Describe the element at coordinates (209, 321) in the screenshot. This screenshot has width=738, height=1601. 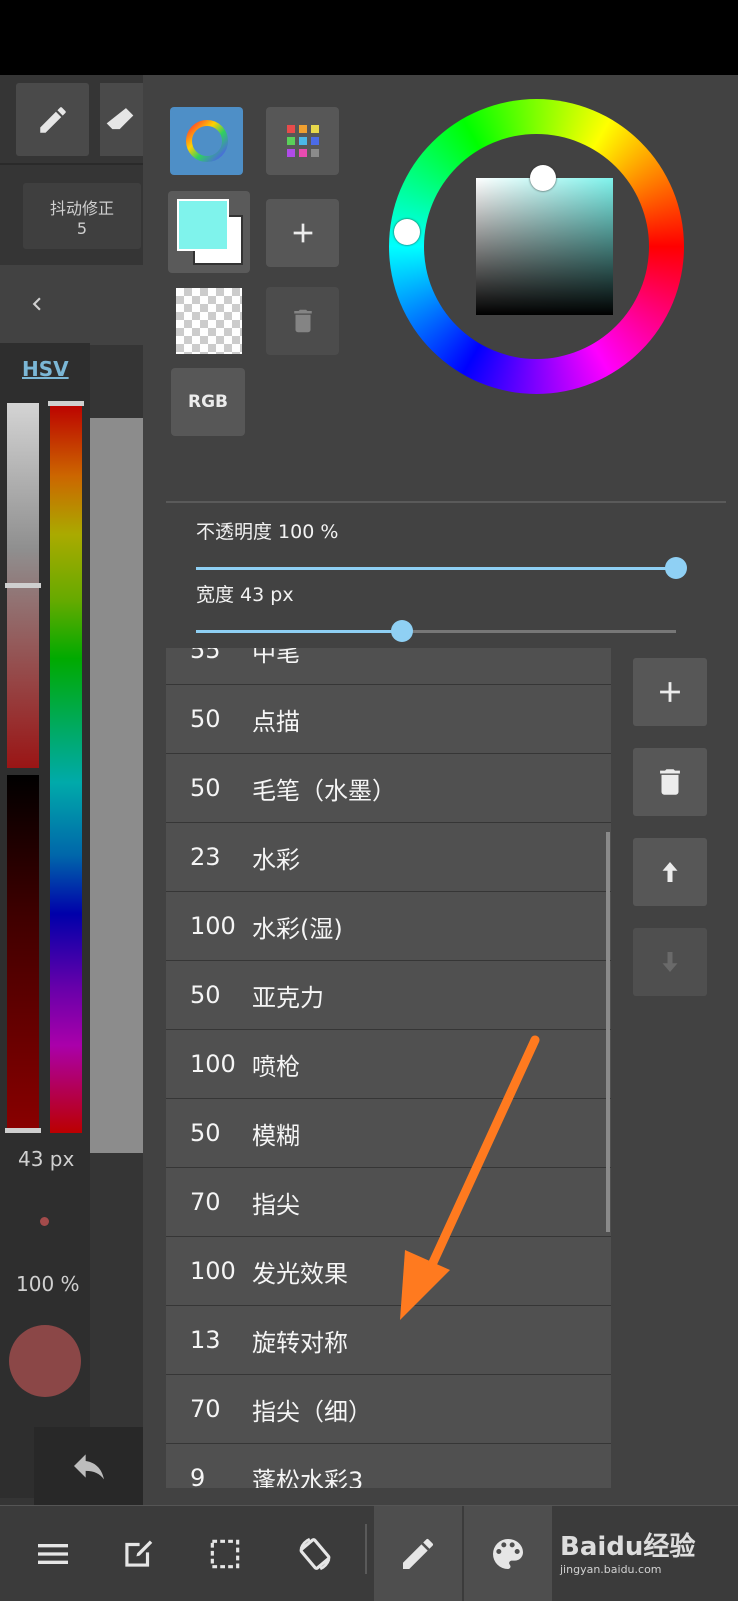
I see `transparent-color-swatch` at that location.